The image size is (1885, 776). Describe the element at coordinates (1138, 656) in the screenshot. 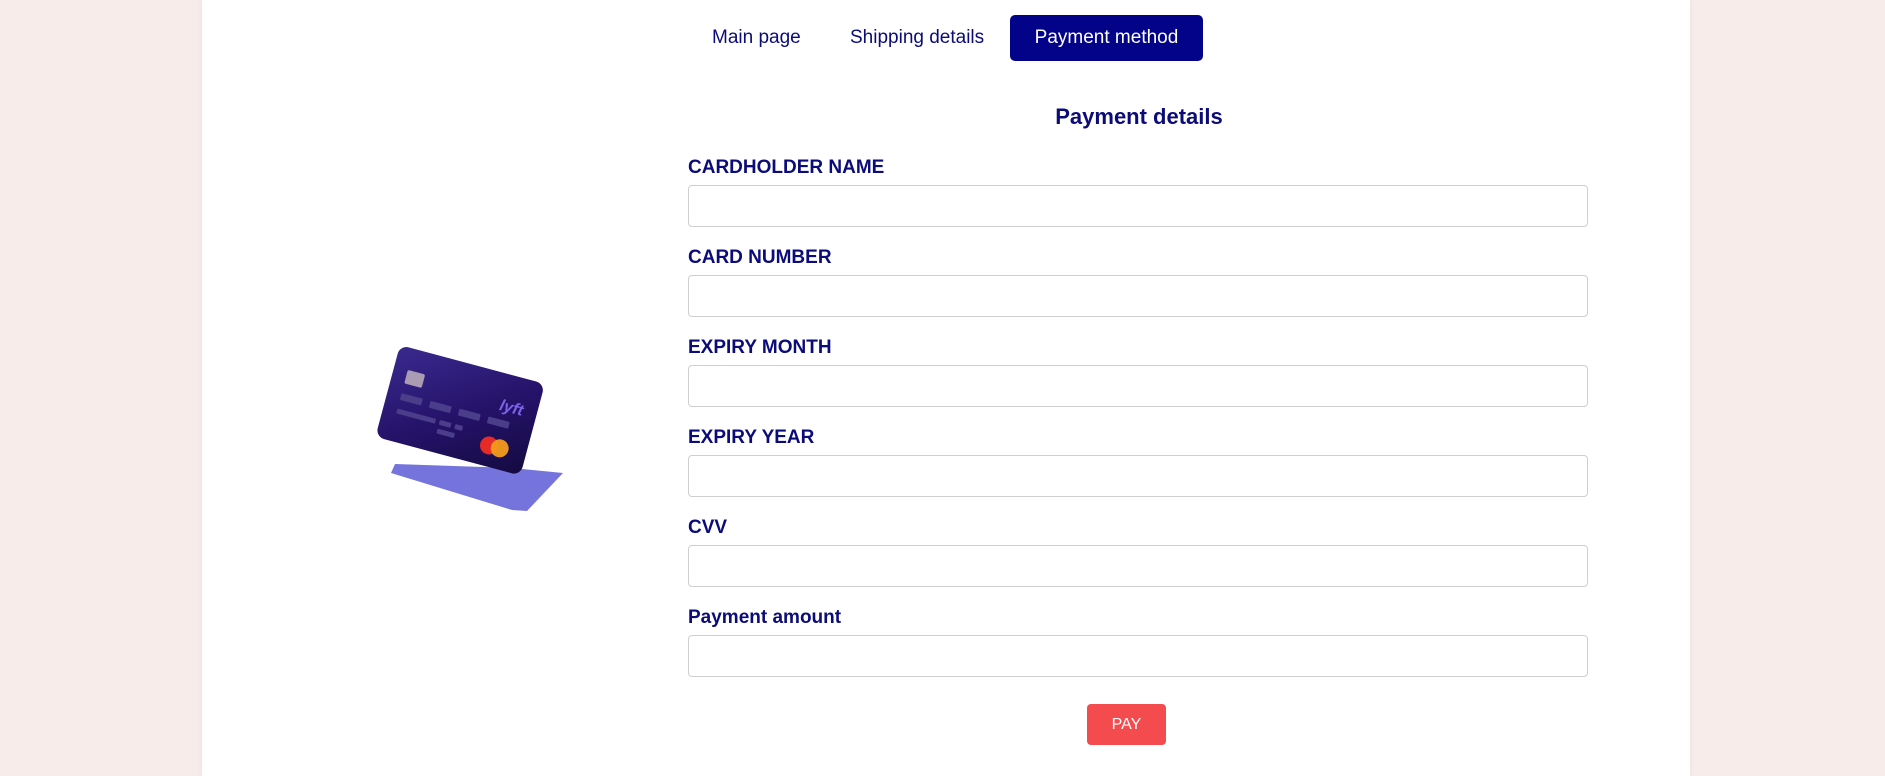

I see `payment-amount-input` at that location.